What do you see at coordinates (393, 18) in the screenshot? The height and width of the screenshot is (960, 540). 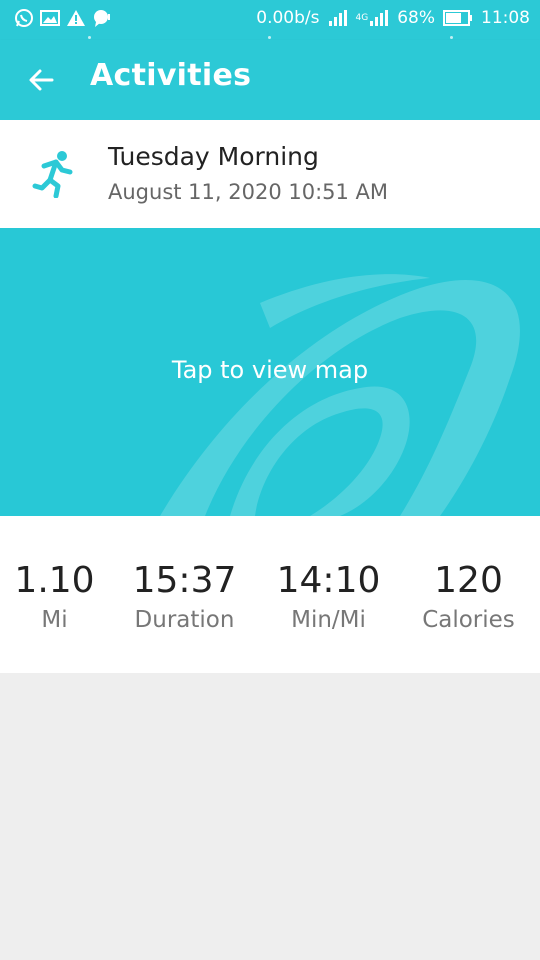 I see `status-indicators: 0.00b/s 4G 68% 11:08` at bounding box center [393, 18].